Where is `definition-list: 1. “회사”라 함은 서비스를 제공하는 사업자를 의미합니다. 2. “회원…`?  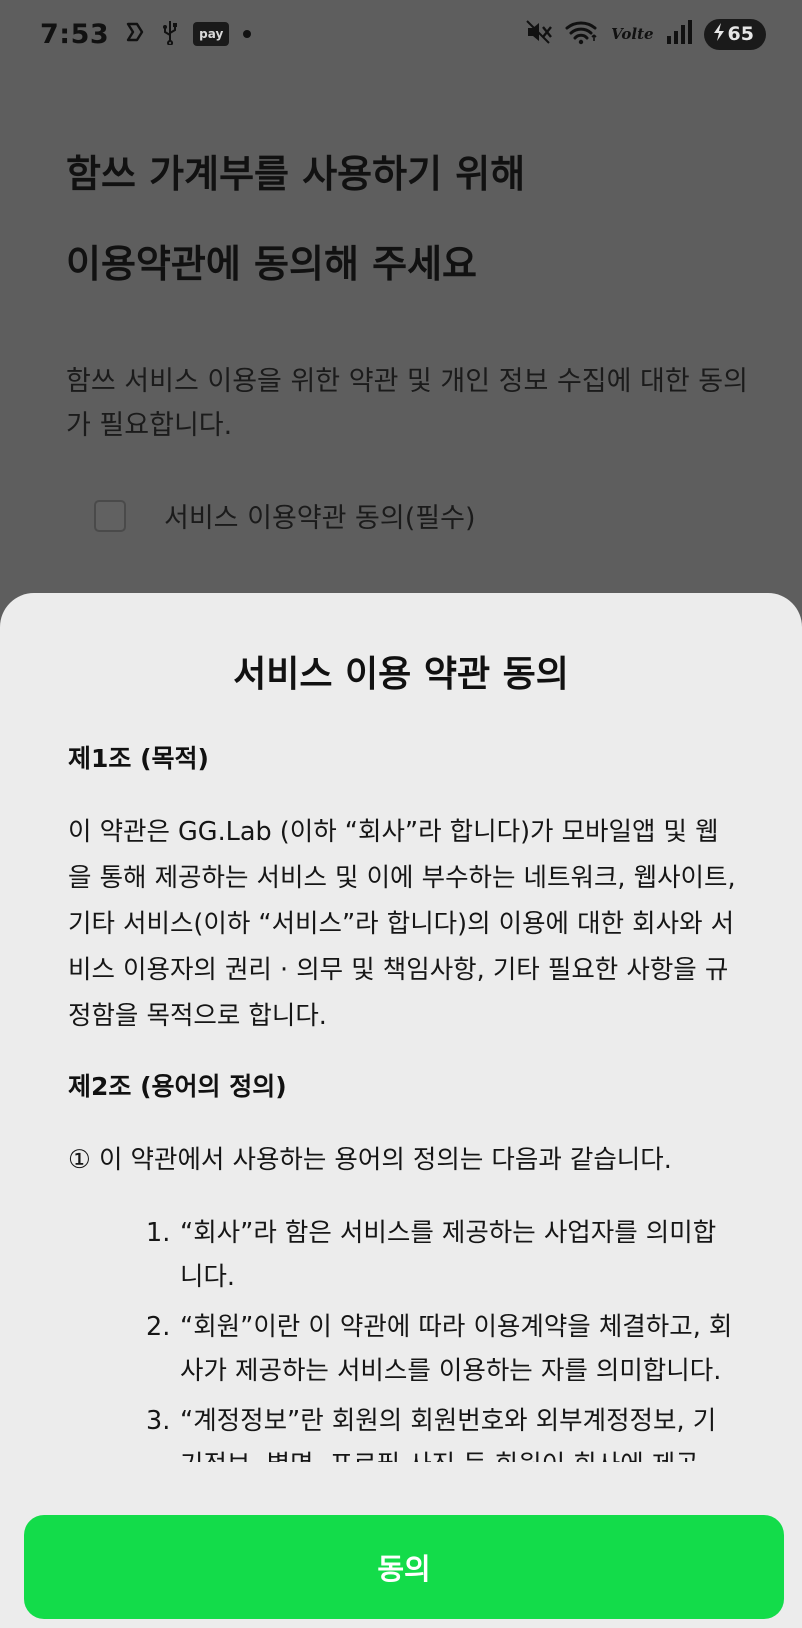 definition-list: 1. “회사”라 함은 서비스를 제공하는 사업자를 의미합니다. 2. “회원… is located at coordinates (402, 1336).